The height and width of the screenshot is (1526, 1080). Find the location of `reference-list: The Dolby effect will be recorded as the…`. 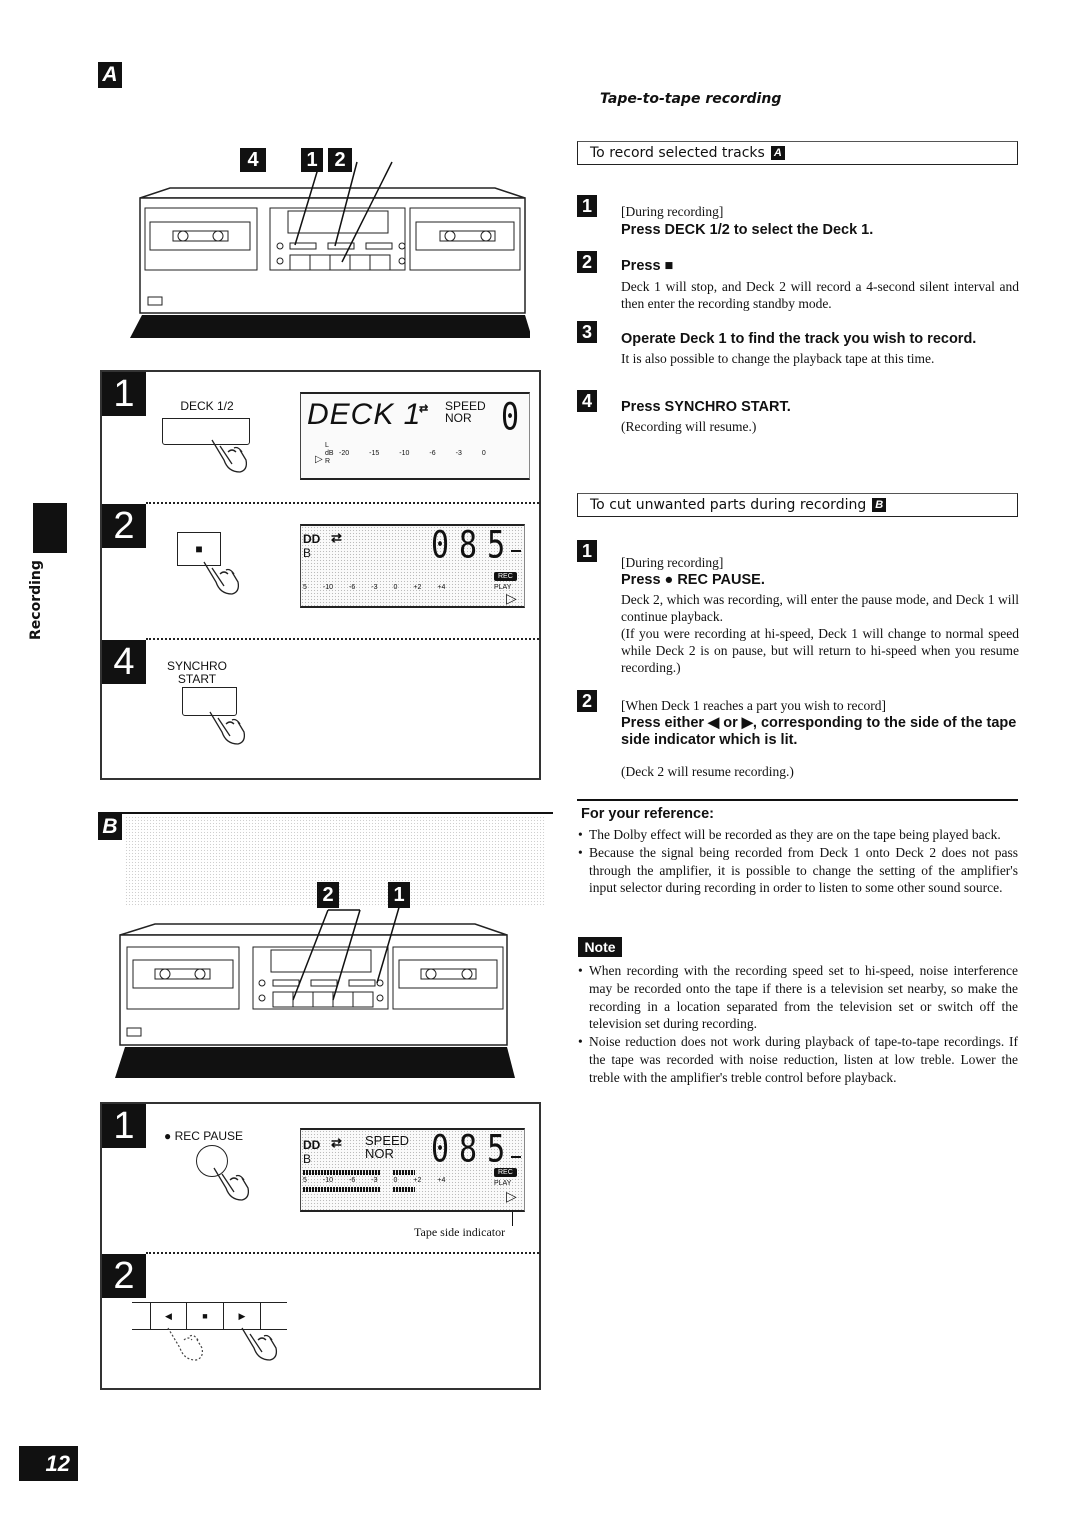

reference-list: The Dolby effect will be recorded as the… is located at coordinates (798, 861).